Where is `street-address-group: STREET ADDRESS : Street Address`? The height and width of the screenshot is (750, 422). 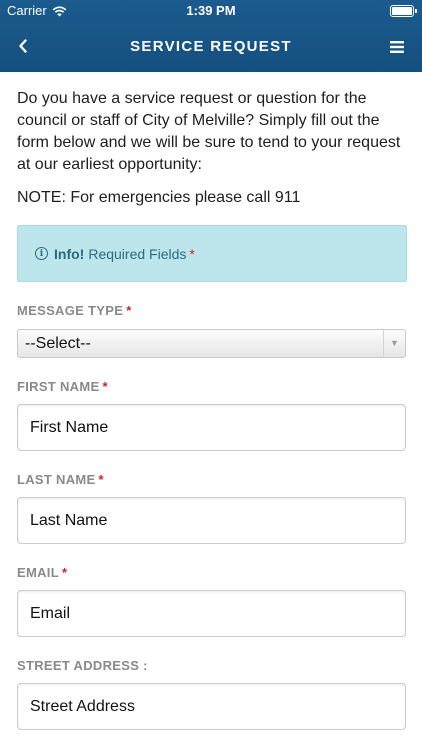
street-address-group: STREET ADDRESS : Street Address is located at coordinates (212, 694).